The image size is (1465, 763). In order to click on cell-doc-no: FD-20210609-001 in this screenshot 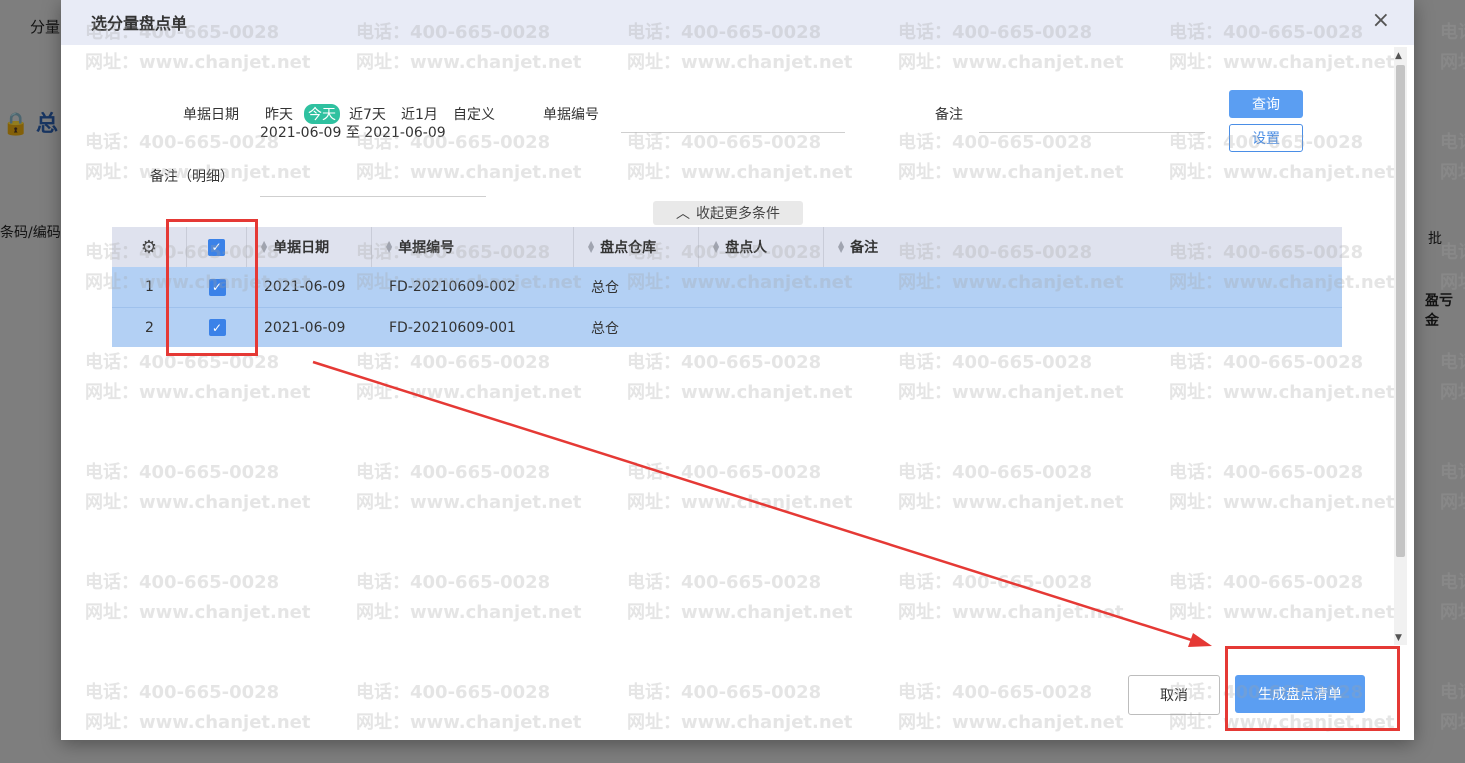, I will do `click(452, 327)`.